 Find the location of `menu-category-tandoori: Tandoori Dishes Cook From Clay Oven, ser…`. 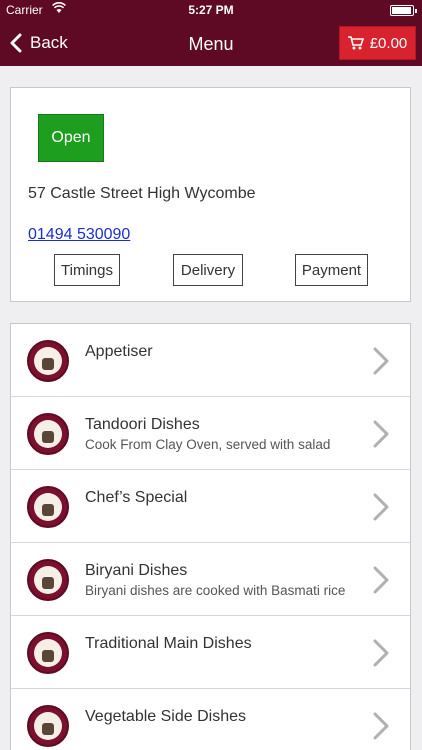

menu-category-tandoori: Tandoori Dishes Cook From Clay Oven, ser… is located at coordinates (210, 433).